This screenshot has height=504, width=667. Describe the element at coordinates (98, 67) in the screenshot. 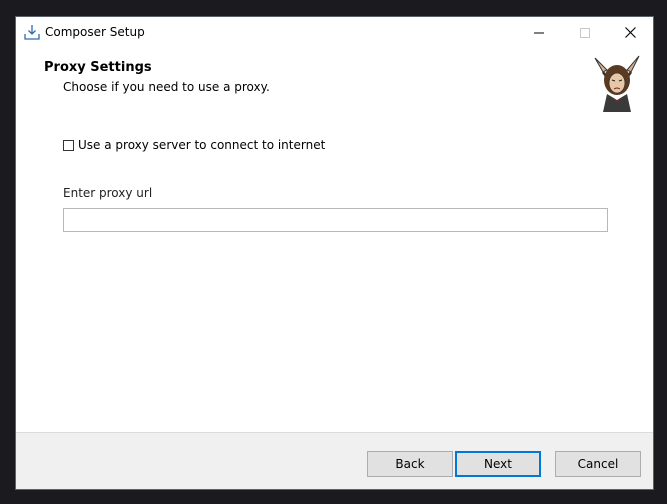

I see `page-heading: Proxy Settings` at that location.